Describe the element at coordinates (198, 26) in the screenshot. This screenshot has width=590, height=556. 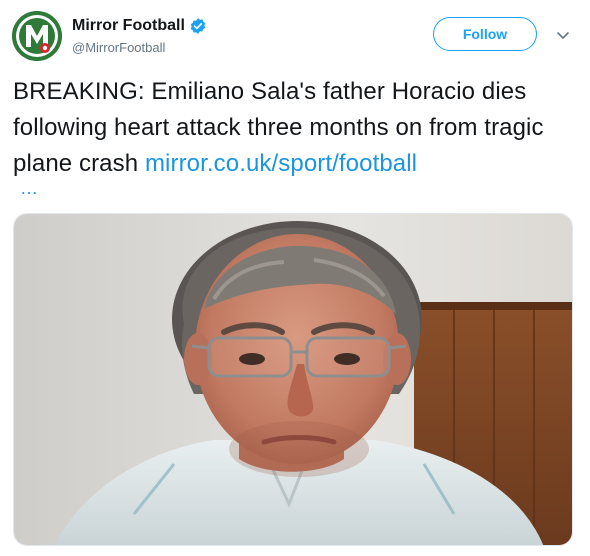
I see `verified-badge-icon` at that location.